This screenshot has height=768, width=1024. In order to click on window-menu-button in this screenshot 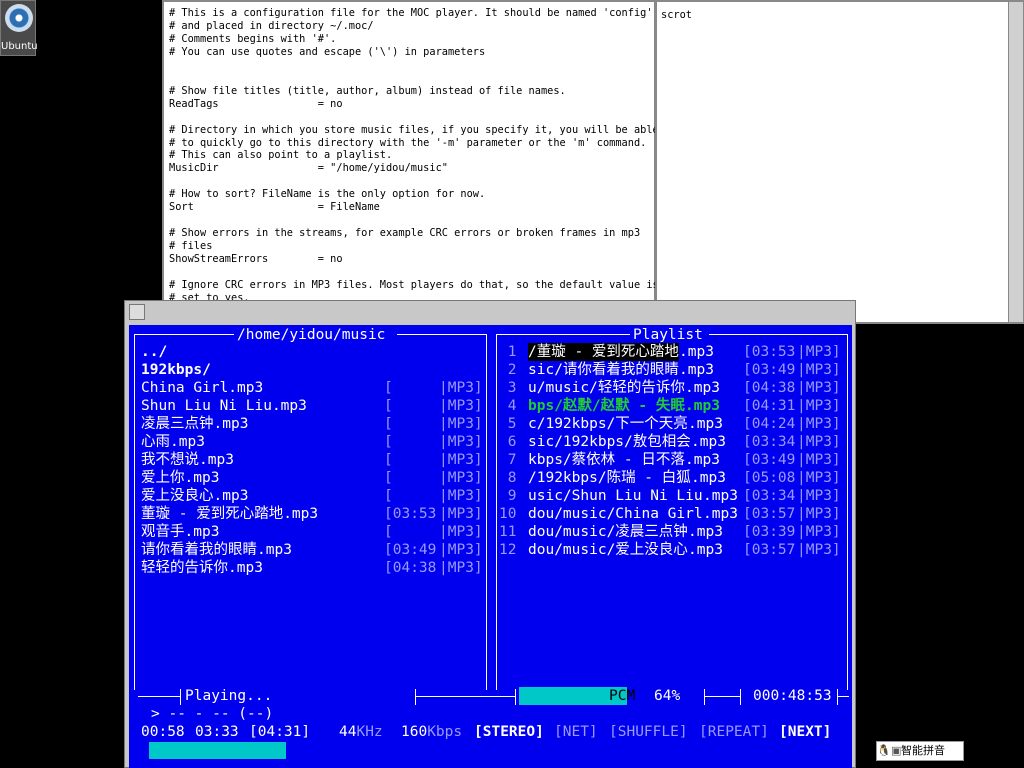, I will do `click(137, 312)`.